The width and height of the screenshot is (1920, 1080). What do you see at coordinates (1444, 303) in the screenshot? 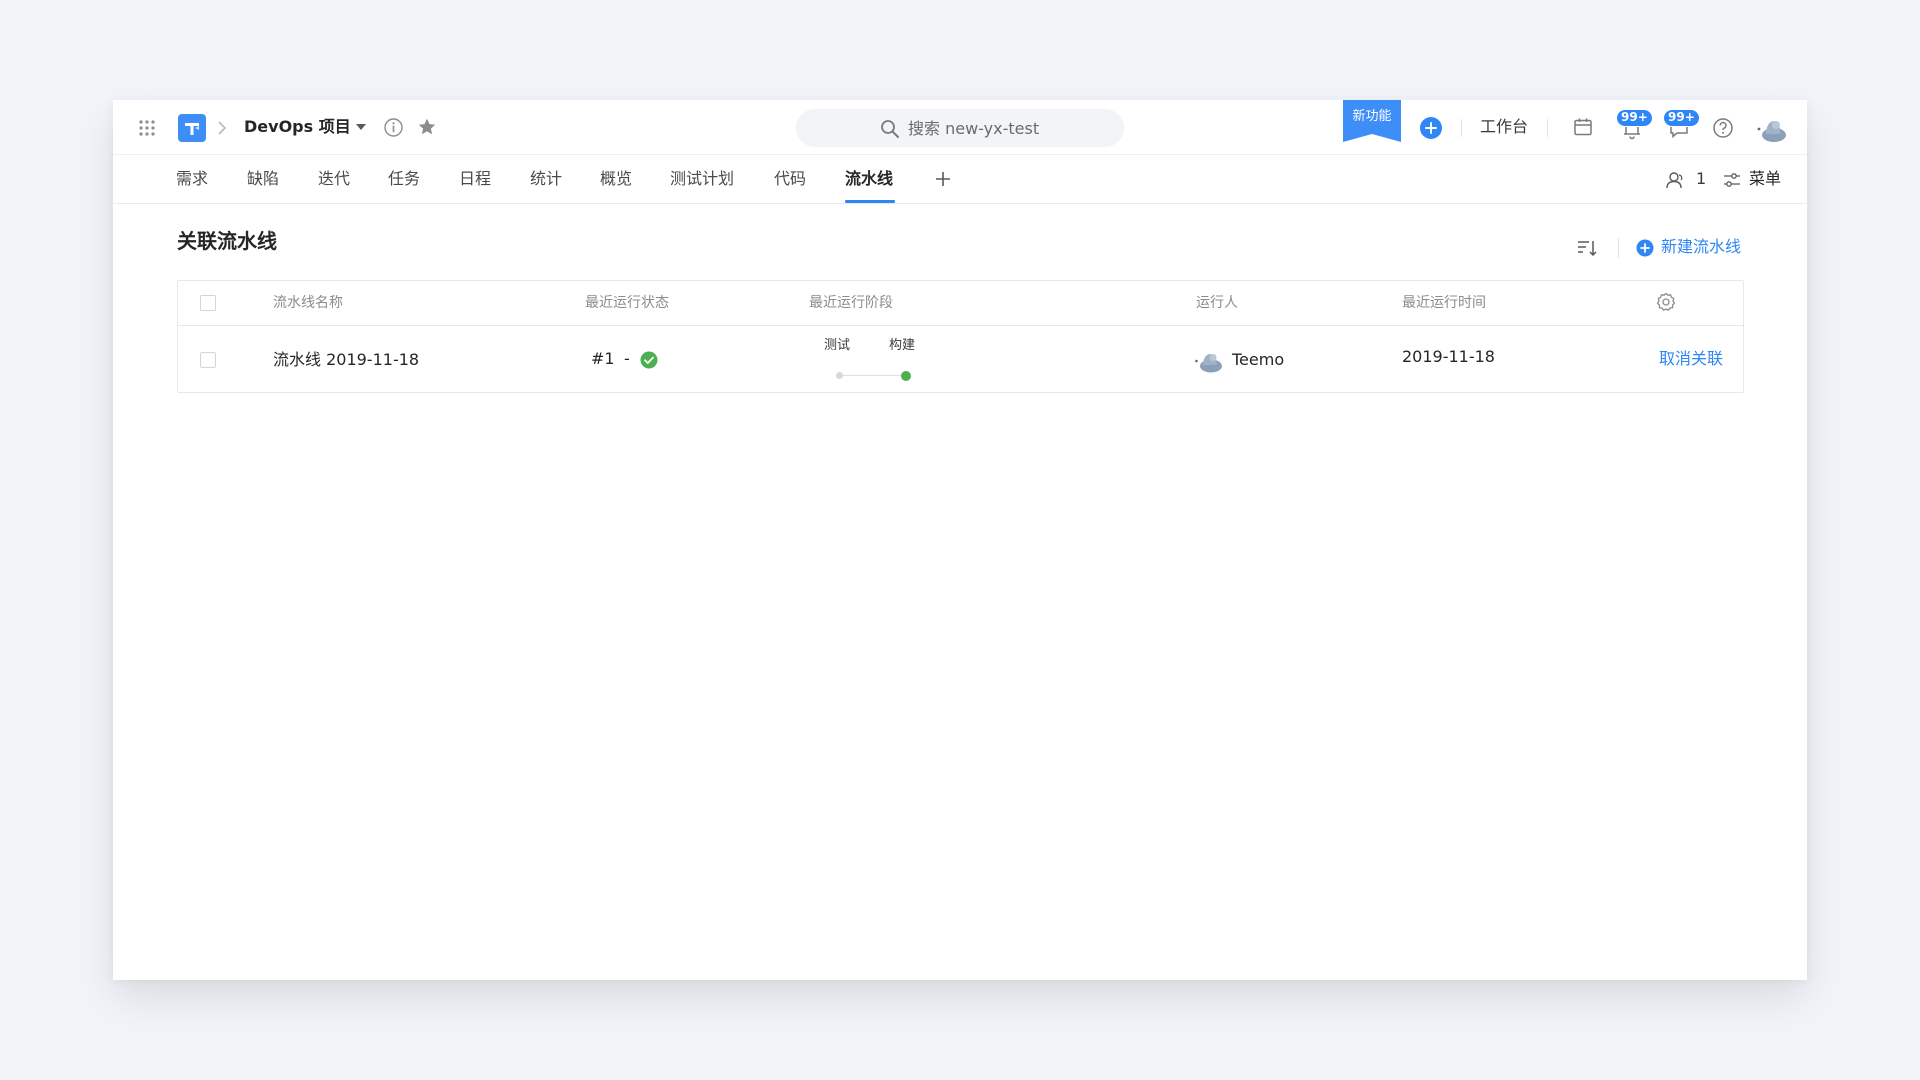
I see `column-header: 最近运行时间` at bounding box center [1444, 303].